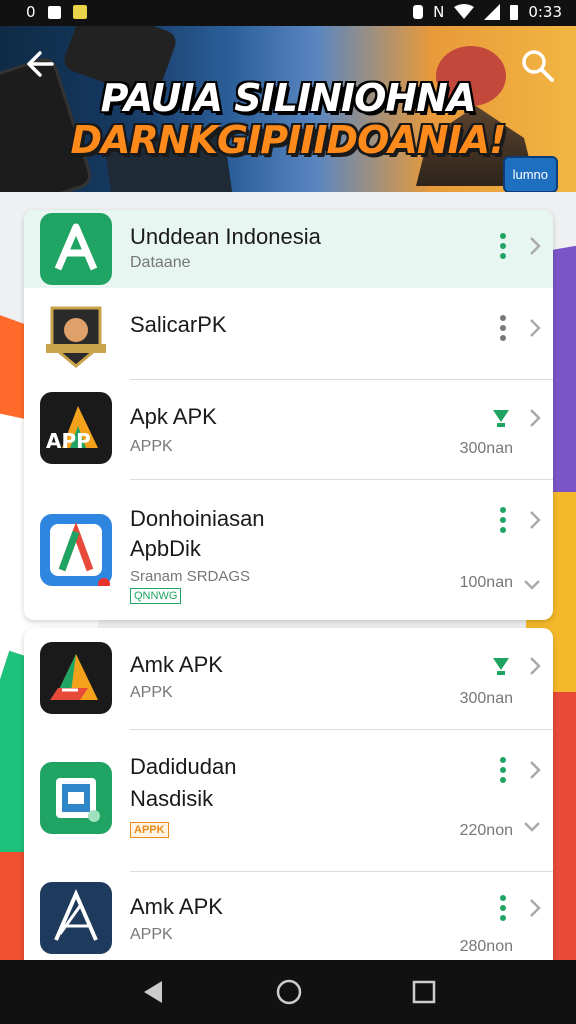 This screenshot has width=576, height=1024. What do you see at coordinates (173, 416) in the screenshot?
I see `app-title: Apk APK` at bounding box center [173, 416].